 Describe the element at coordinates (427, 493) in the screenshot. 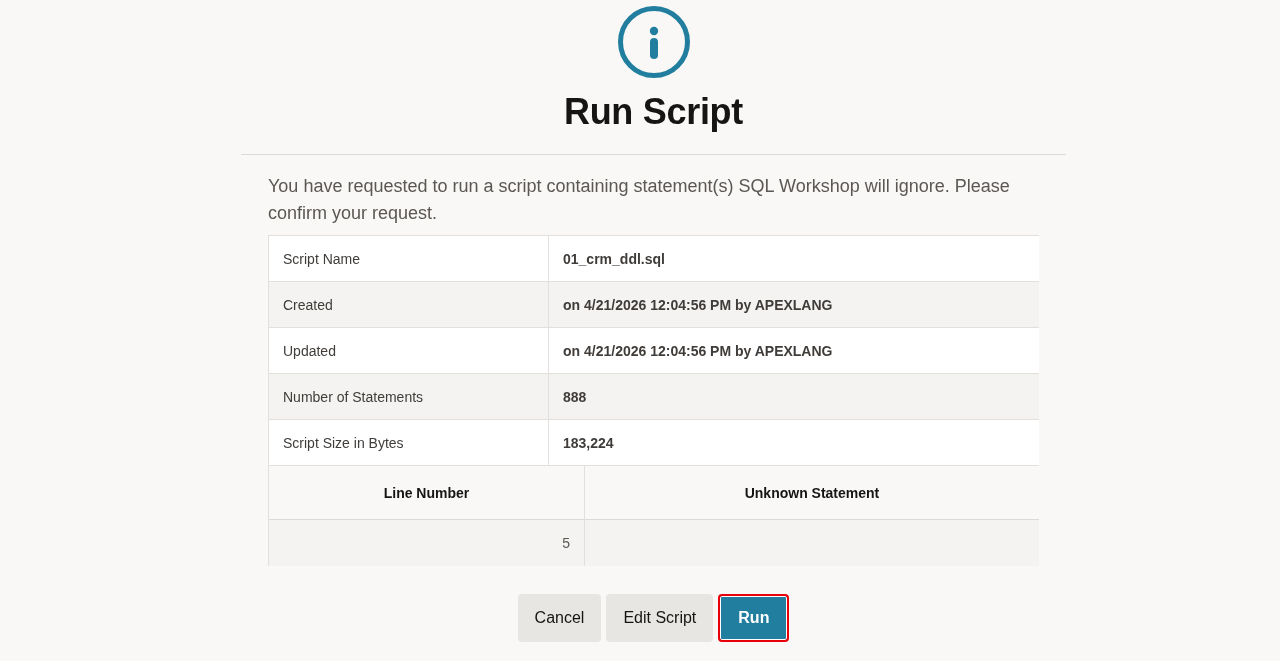

I see `column-header: Line Number` at that location.